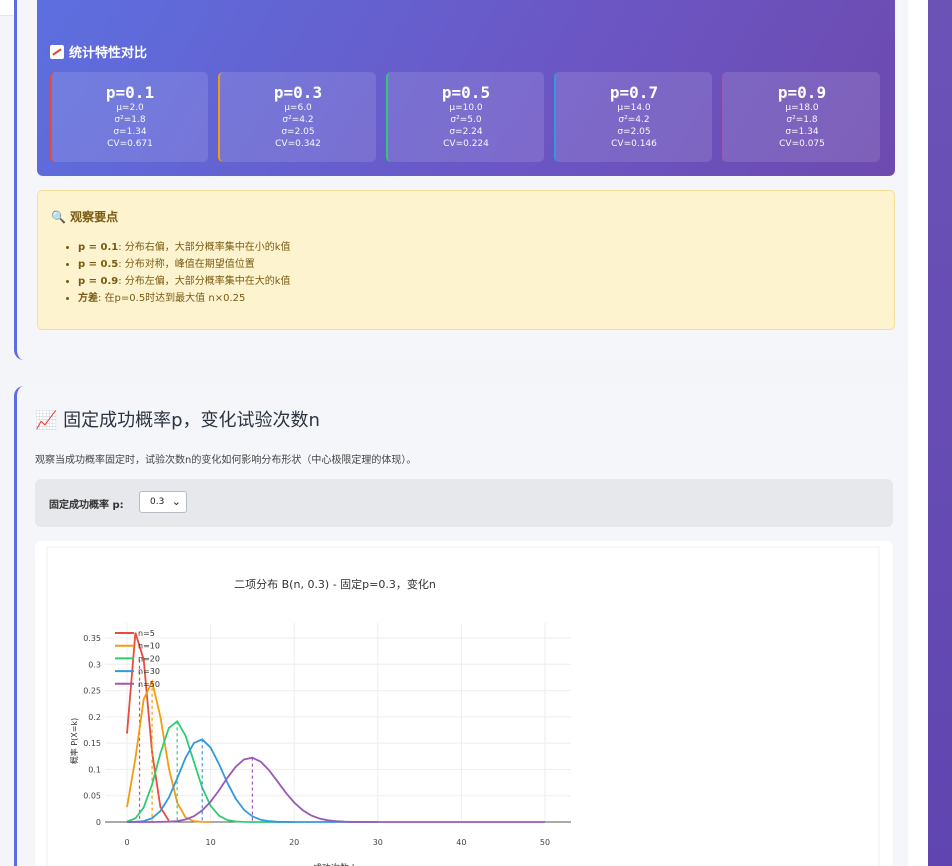 This screenshot has width=952, height=866. I want to click on section-description: 观察当成功概率固定时，试验次数n的变化如何影响分布形状（中心极限定理的体现）。, so click(226, 460).